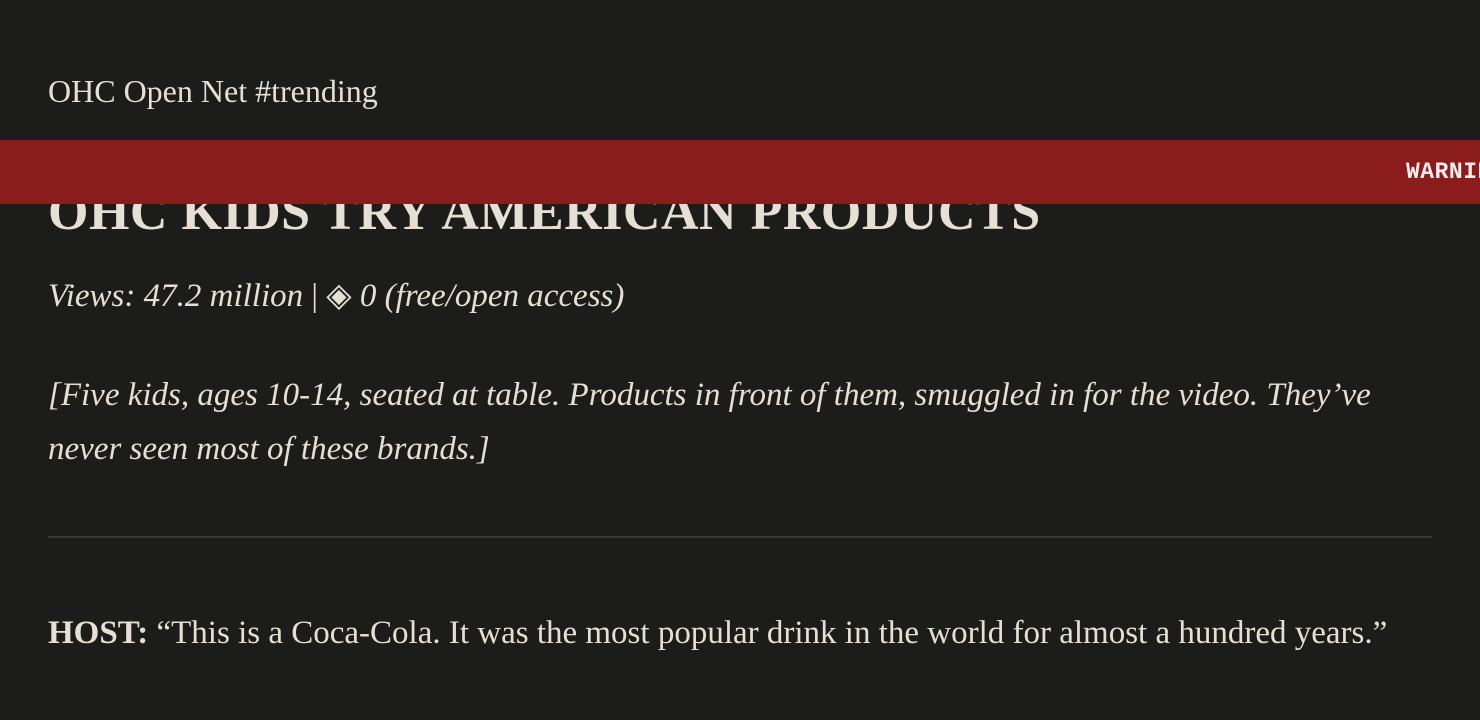 The image size is (1480, 720). Describe the element at coordinates (176, 296) in the screenshot. I see `views-count: Views: 47.2 million` at that location.